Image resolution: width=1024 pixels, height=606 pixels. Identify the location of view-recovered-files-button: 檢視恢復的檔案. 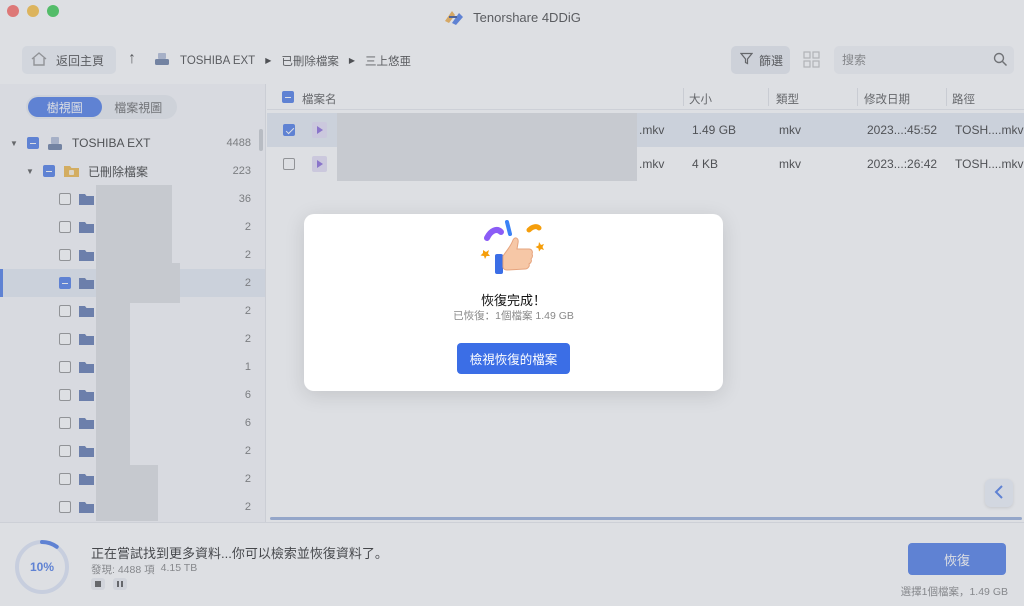
(513, 358).